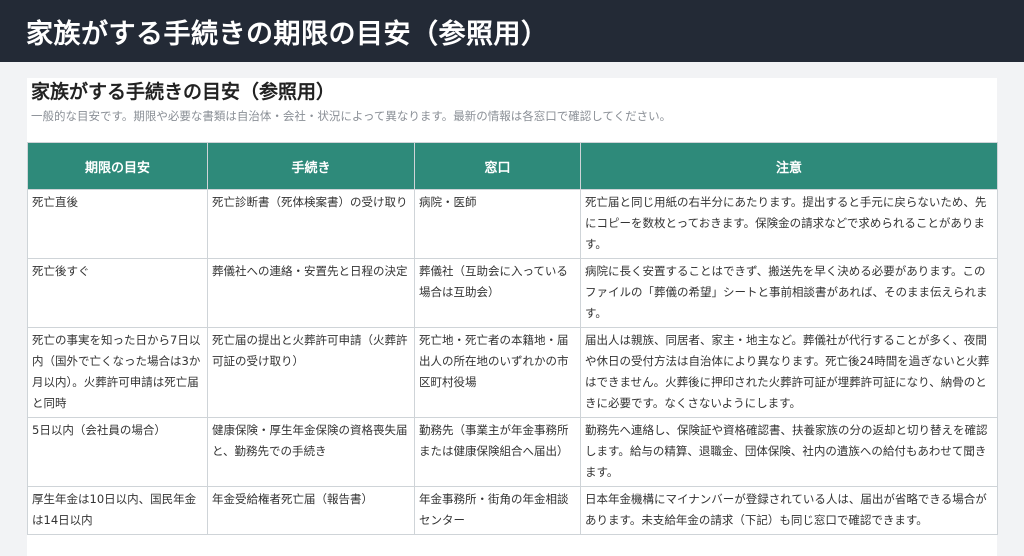  What do you see at coordinates (311, 224) in the screenshot?
I see `cell-procedure: 死亡診断書（死体検案書）の受け取り` at bounding box center [311, 224].